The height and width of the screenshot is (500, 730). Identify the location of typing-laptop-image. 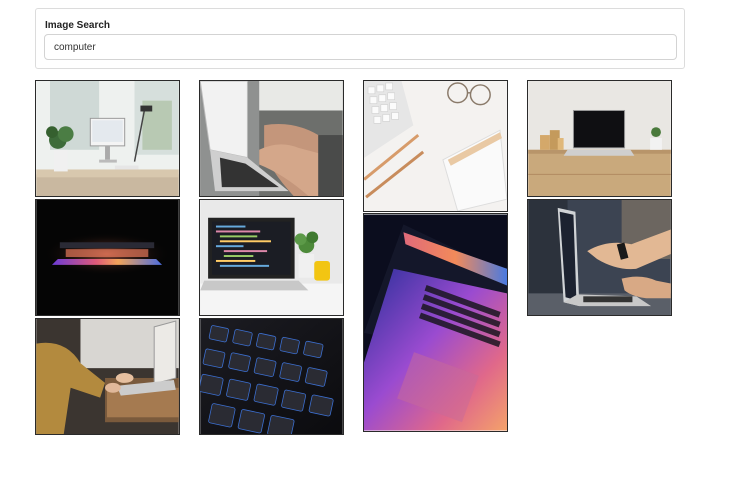
(271, 138).